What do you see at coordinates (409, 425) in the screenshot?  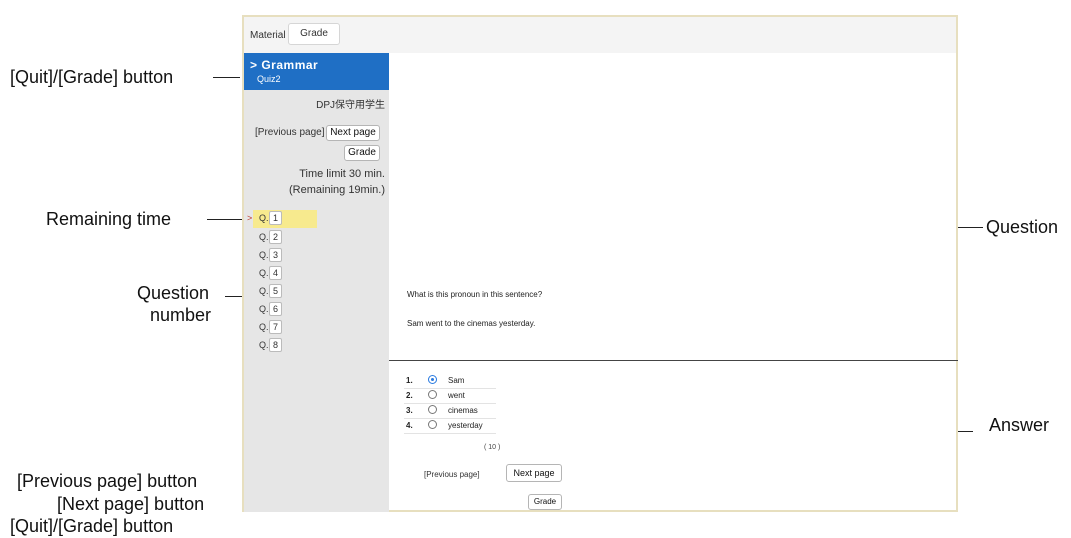 I see `option-number: 4.` at bounding box center [409, 425].